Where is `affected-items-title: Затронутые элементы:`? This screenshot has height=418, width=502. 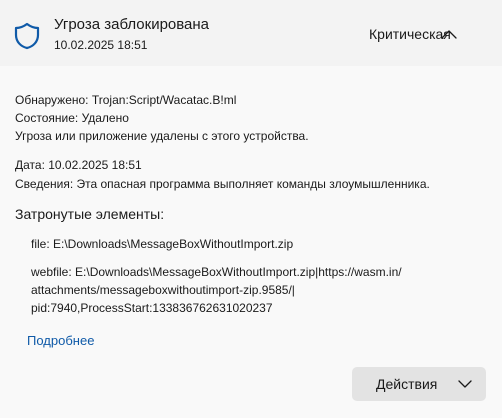
affected-items-title: Затронутые элементы: is located at coordinates (90, 214).